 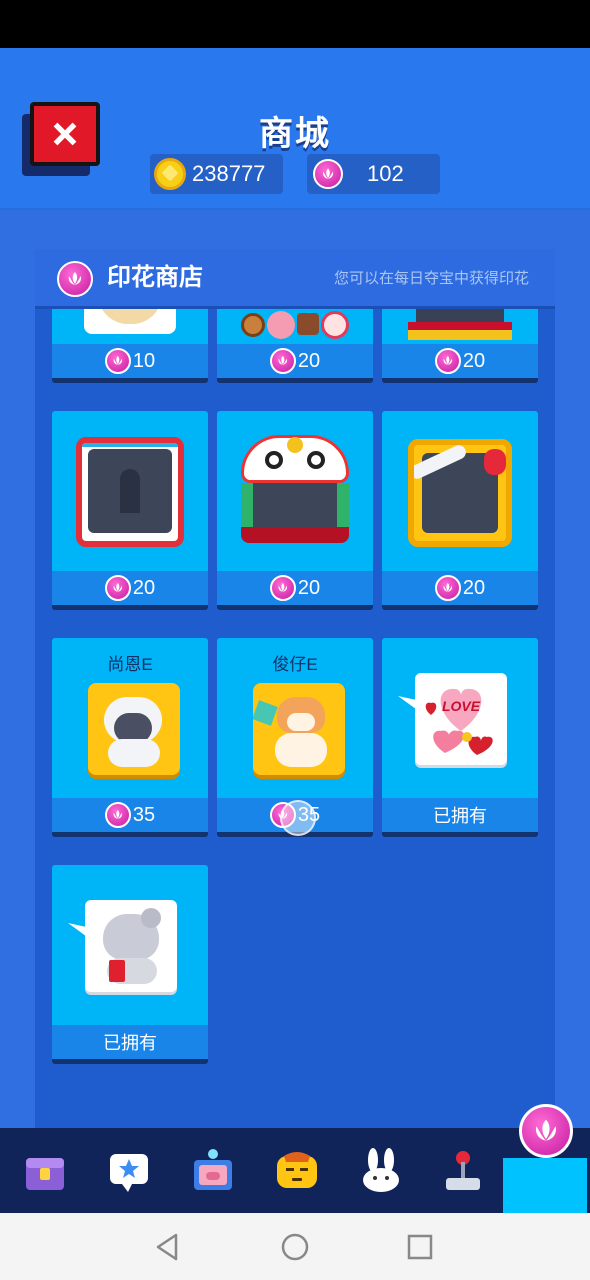 I want to click on food-plate-art, so click(x=130, y=321).